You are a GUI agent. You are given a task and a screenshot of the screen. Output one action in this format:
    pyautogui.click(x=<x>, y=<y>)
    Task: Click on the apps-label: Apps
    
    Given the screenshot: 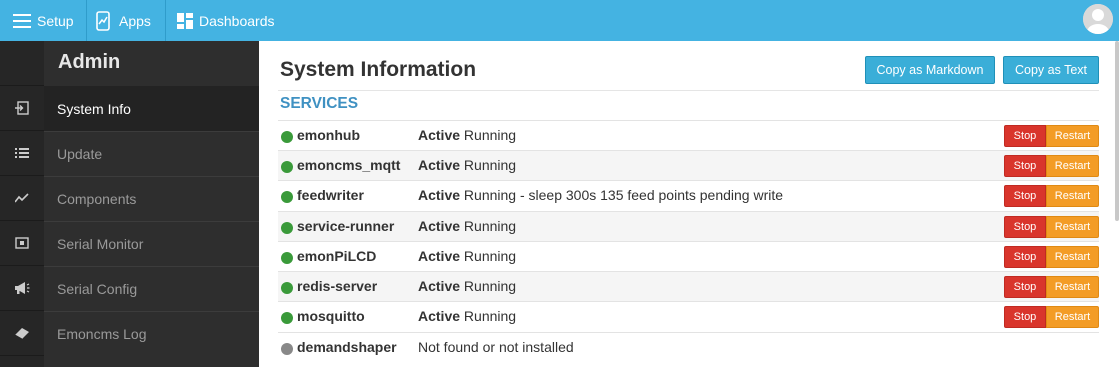 What is the action you would take?
    pyautogui.click(x=135, y=20)
    